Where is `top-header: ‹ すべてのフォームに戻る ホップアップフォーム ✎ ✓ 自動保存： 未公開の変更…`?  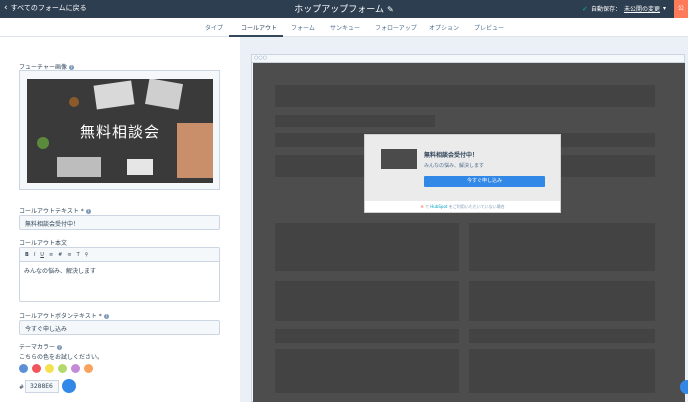 top-header: ‹ すべてのフォームに戻る ホップアップフォーム ✎ ✓ 自動保存： 未公開の変更… is located at coordinates (344, 9).